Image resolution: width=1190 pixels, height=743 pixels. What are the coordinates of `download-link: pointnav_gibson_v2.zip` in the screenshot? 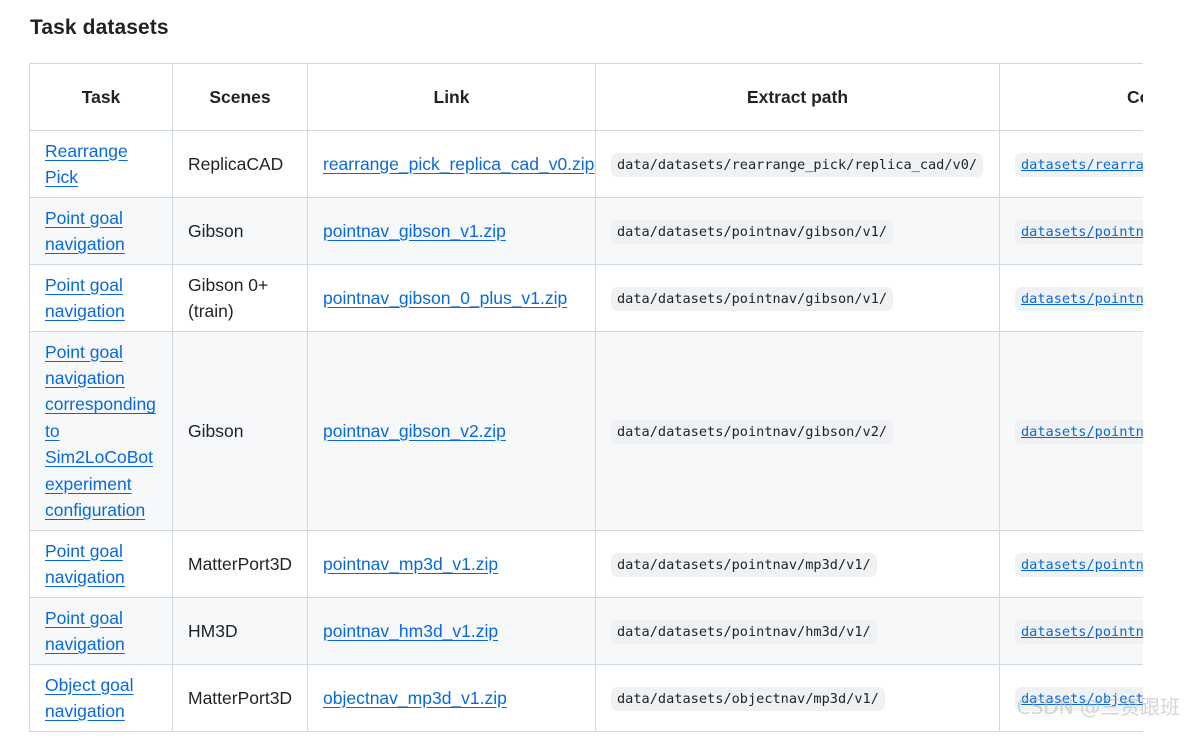 It's located at (414, 431).